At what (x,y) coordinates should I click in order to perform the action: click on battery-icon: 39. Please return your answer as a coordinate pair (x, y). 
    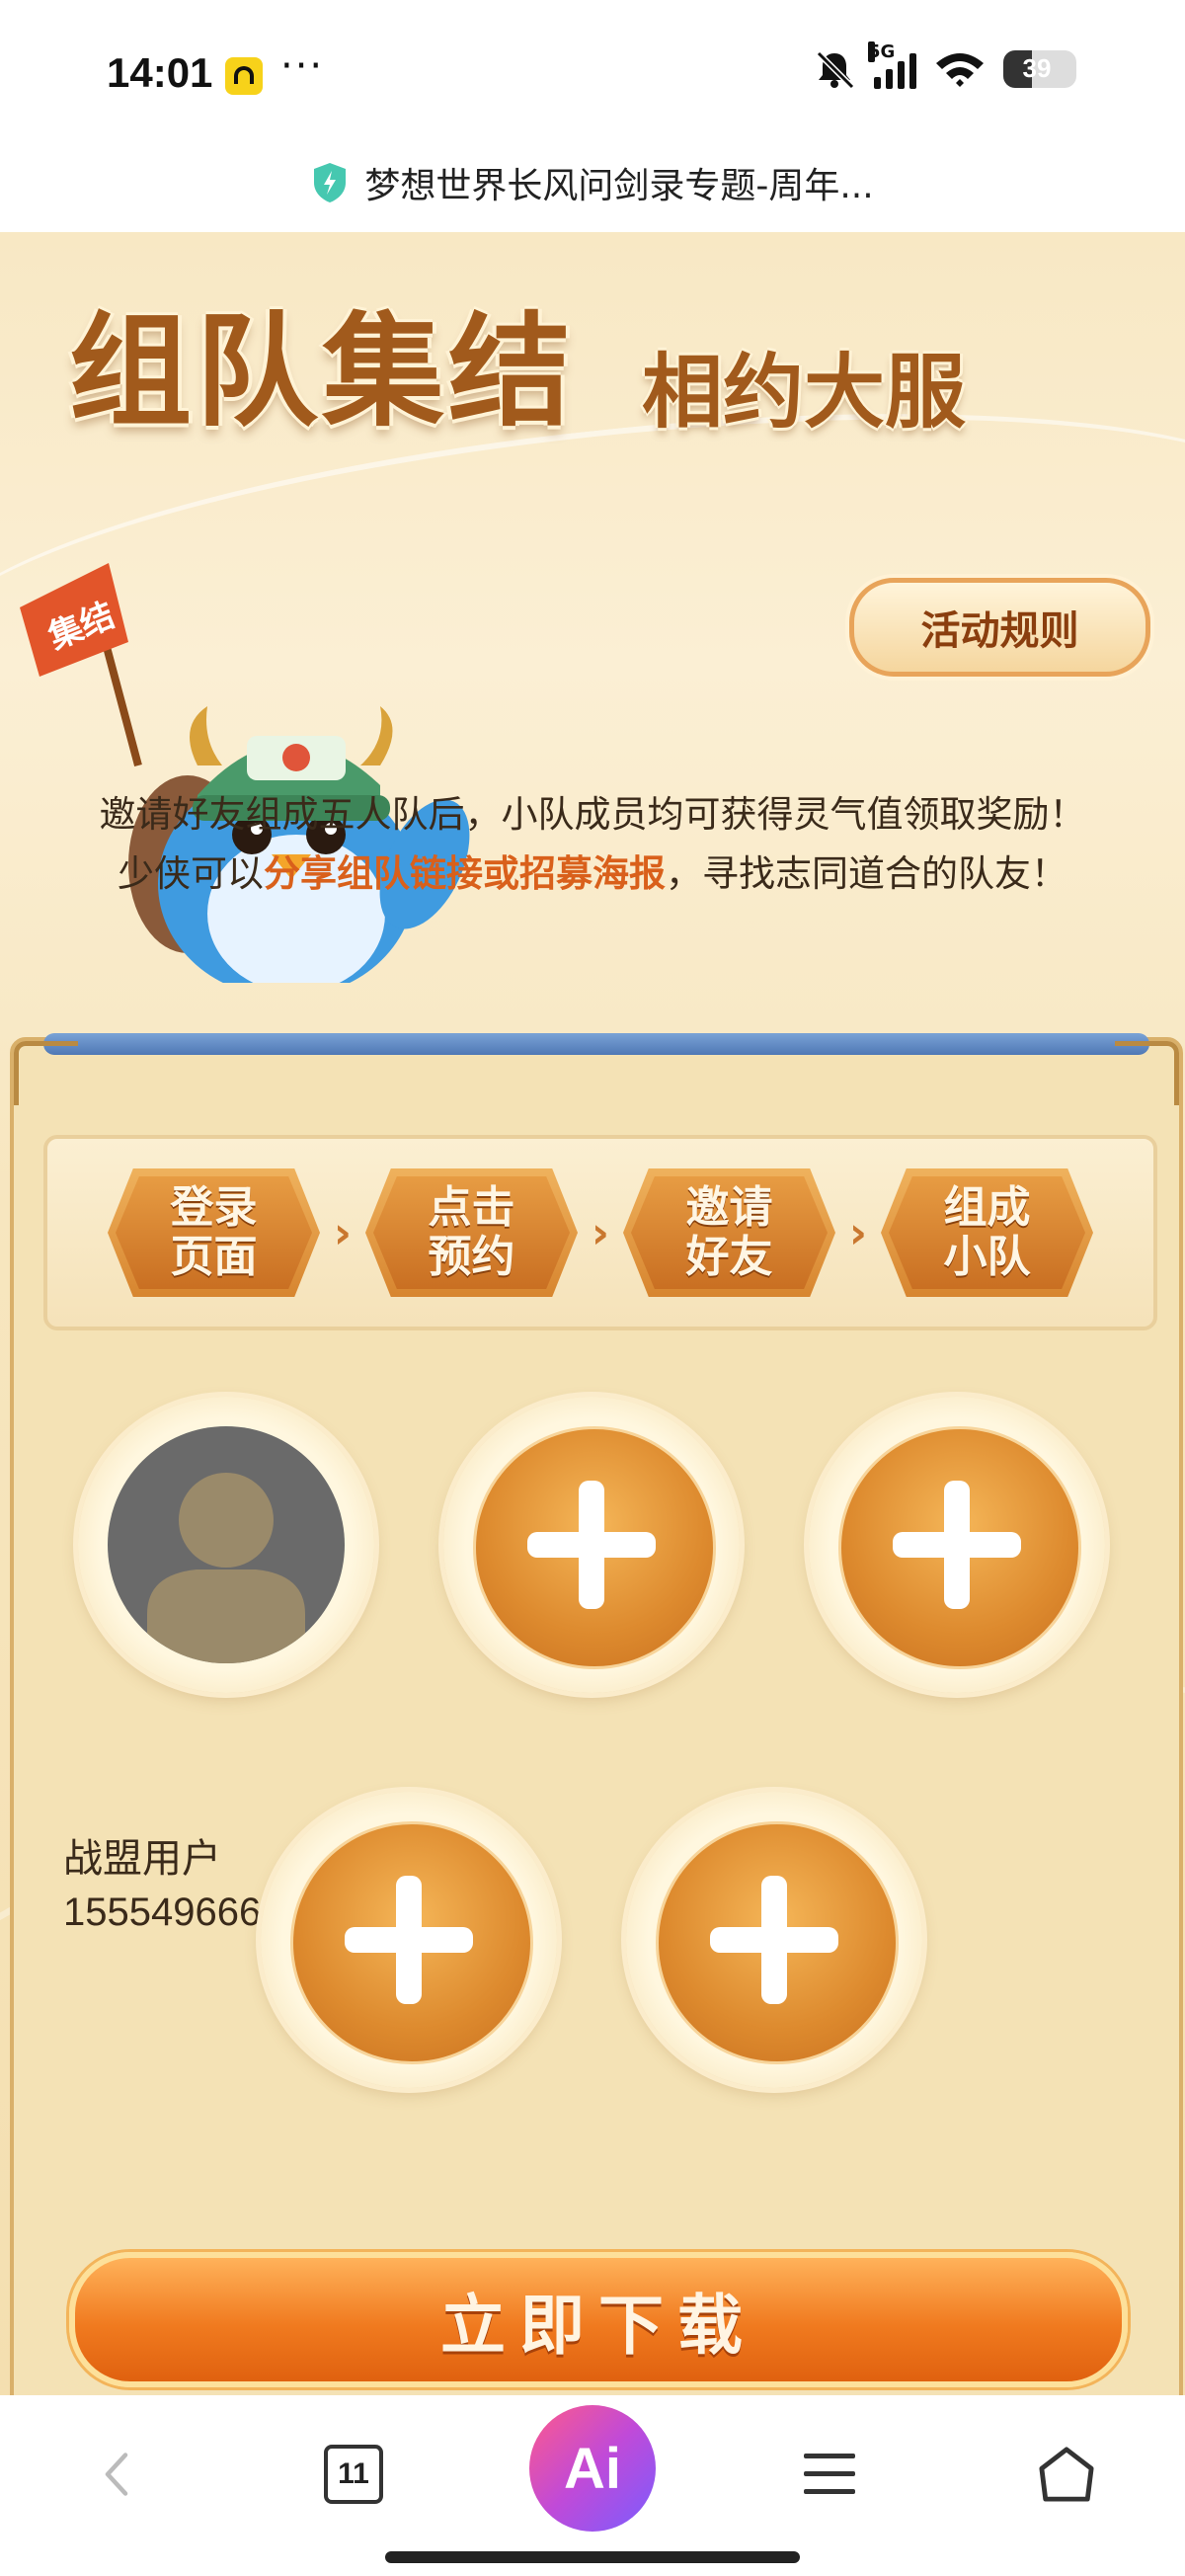
    Looking at the image, I should click on (1040, 69).